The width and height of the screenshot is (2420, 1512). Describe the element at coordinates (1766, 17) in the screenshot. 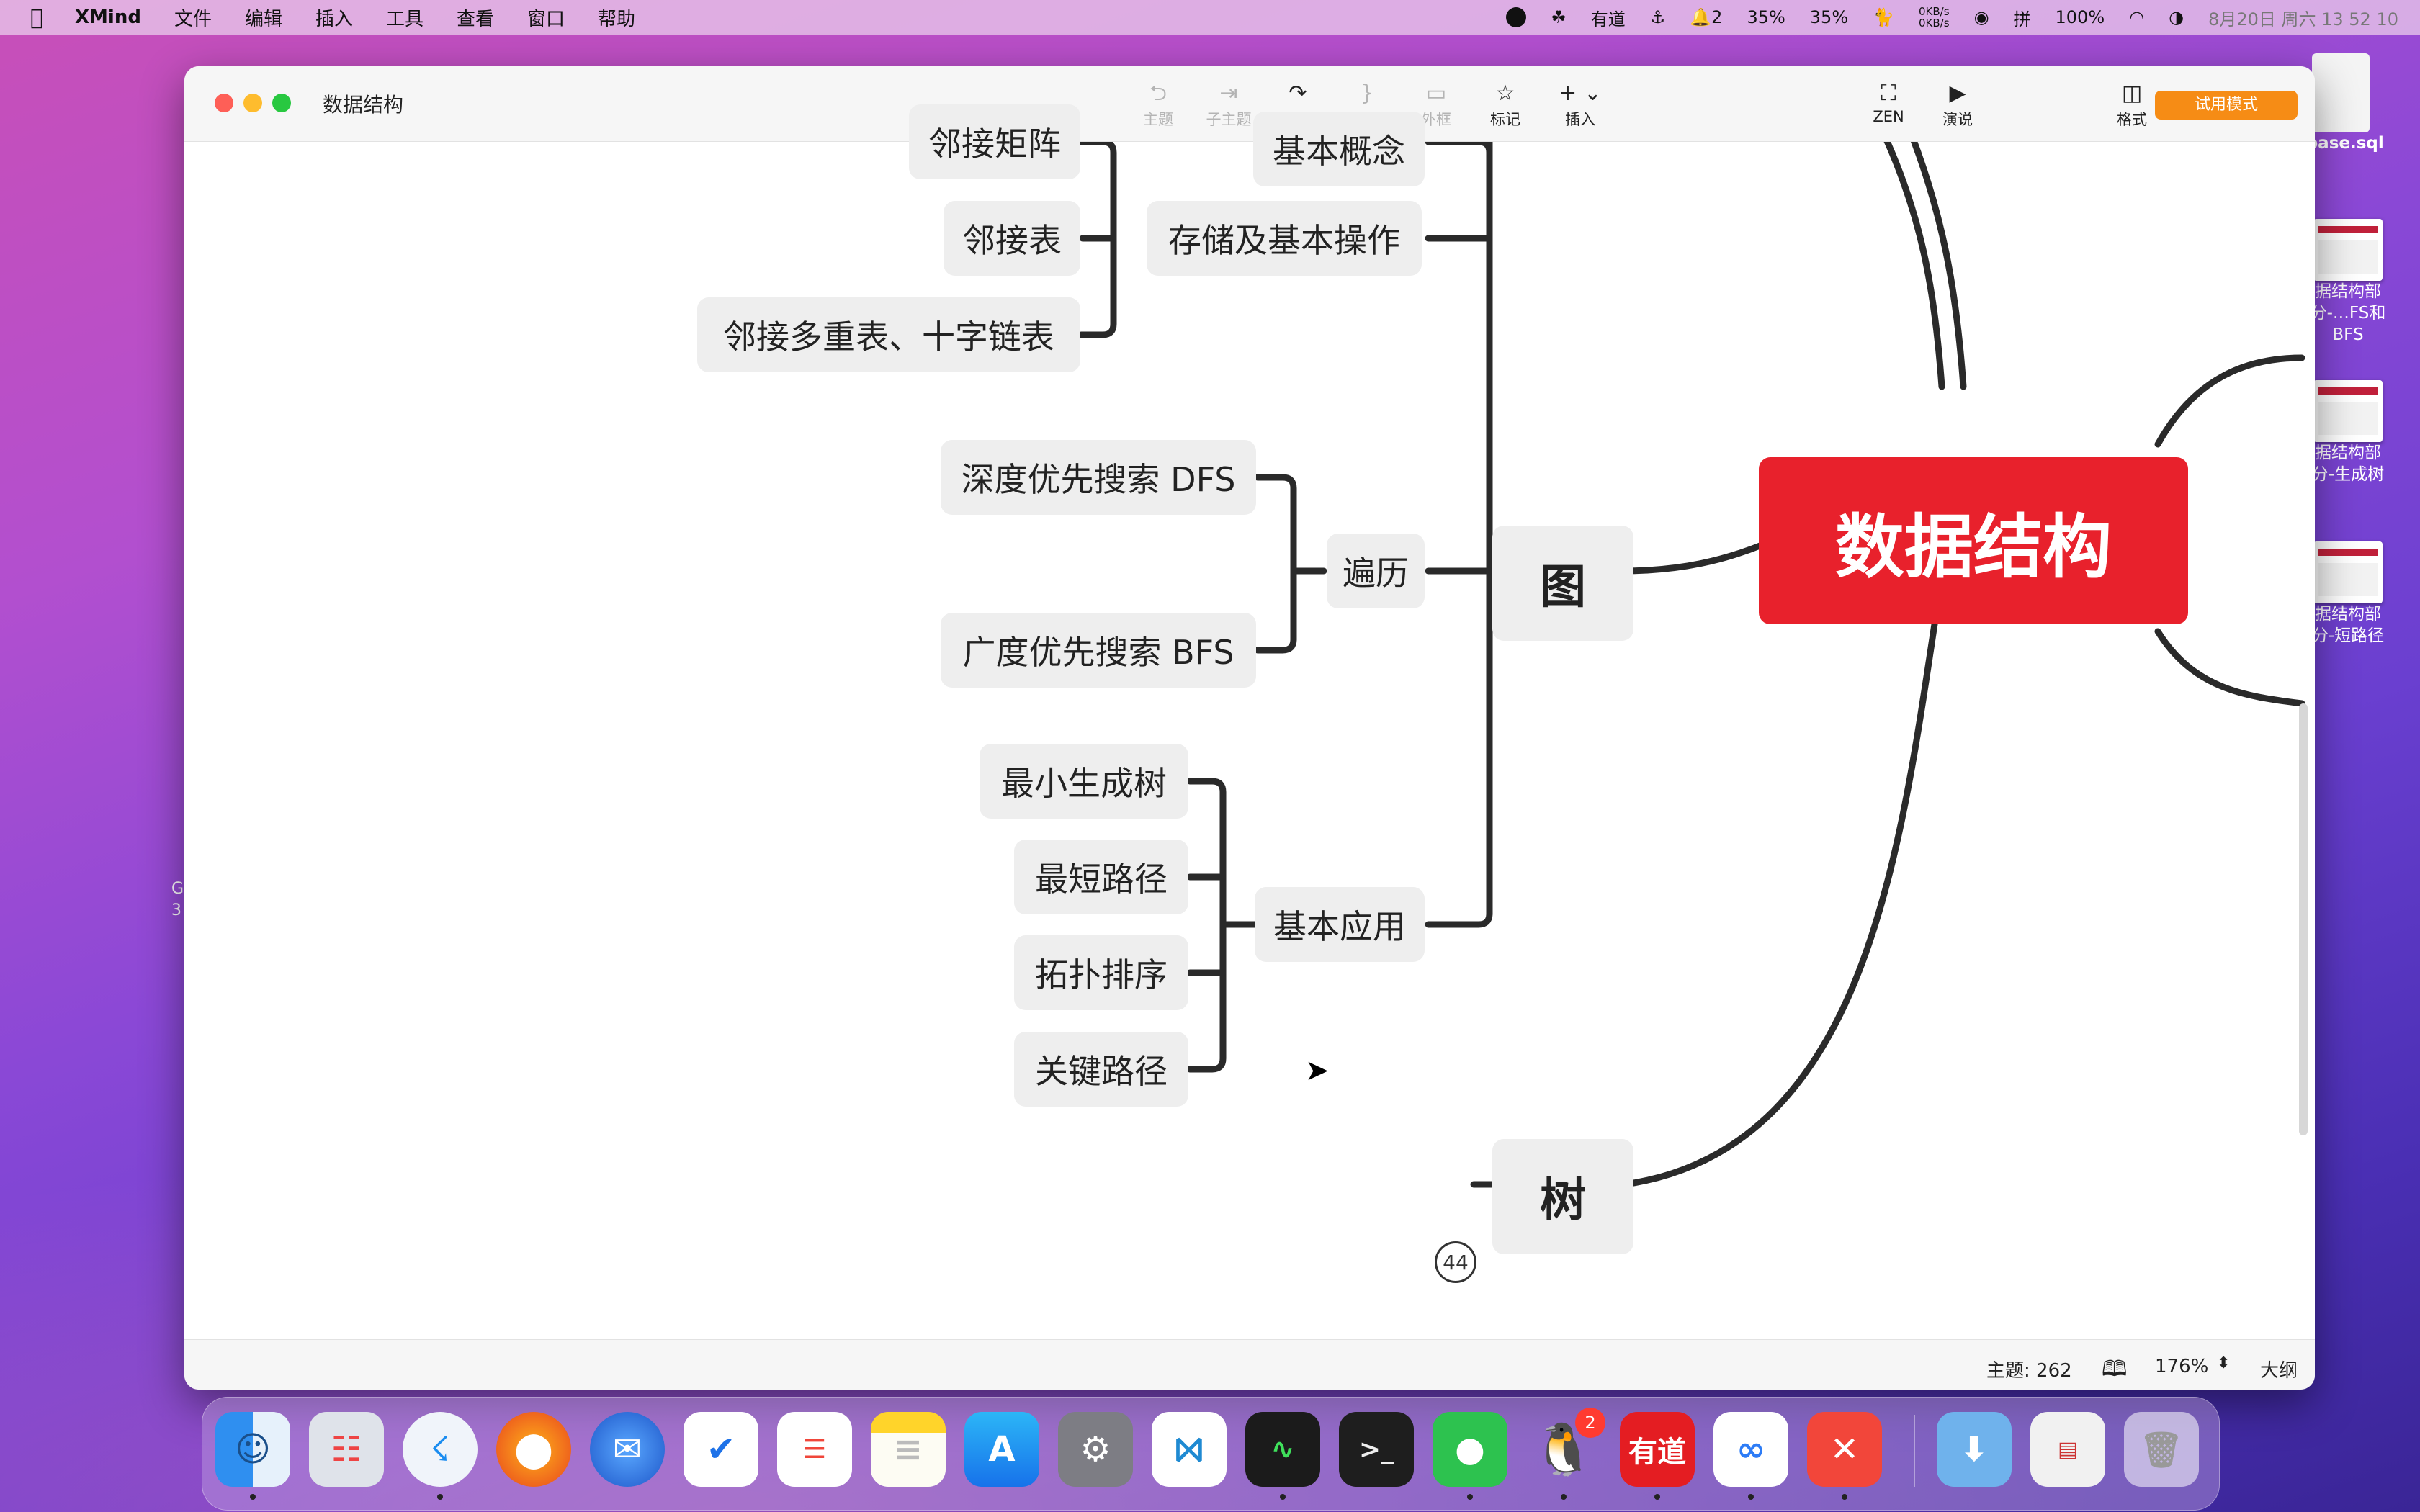

I see `cpu-usage-1: 35%` at that location.